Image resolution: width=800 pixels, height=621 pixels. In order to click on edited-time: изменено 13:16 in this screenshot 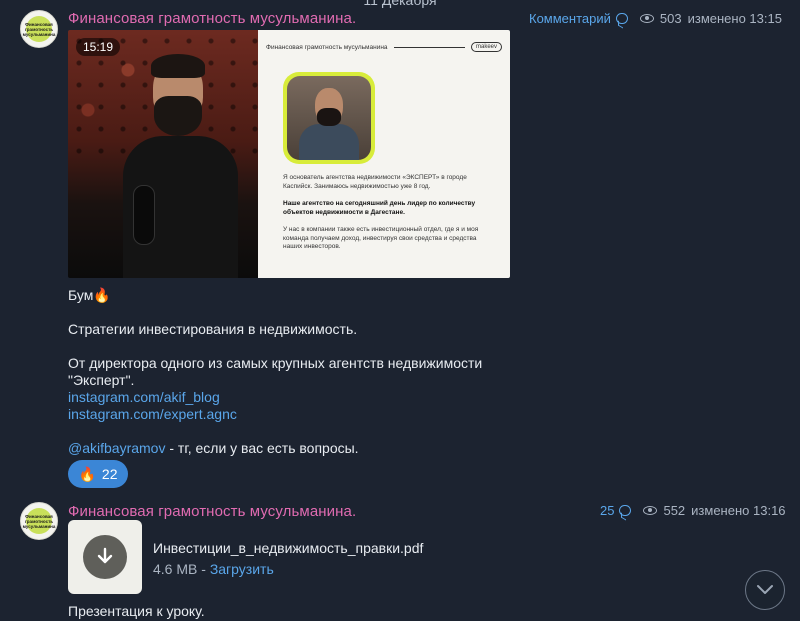, I will do `click(738, 510)`.